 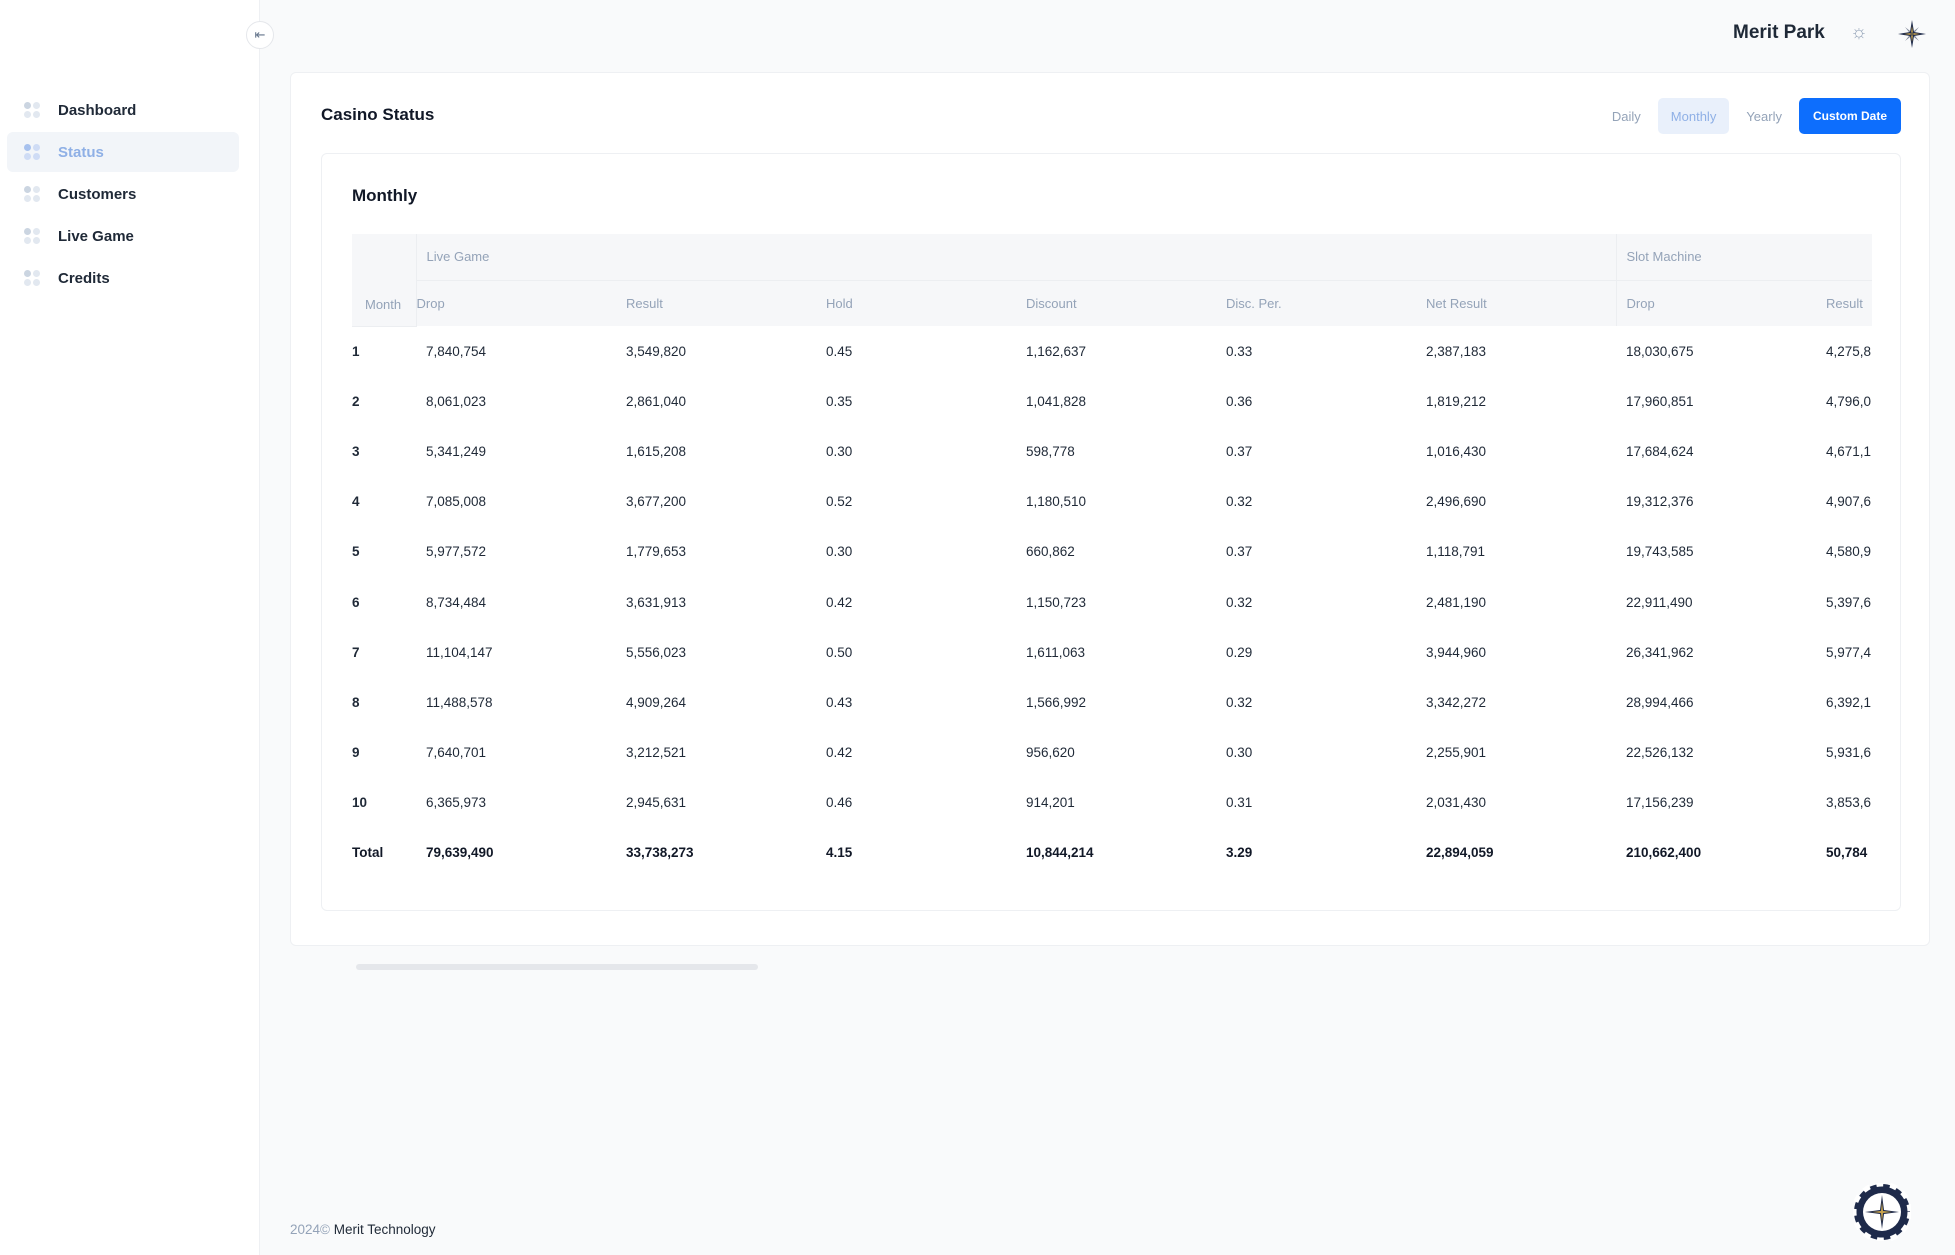 I want to click on table-cell: 2,496,690, so click(x=1456, y=502).